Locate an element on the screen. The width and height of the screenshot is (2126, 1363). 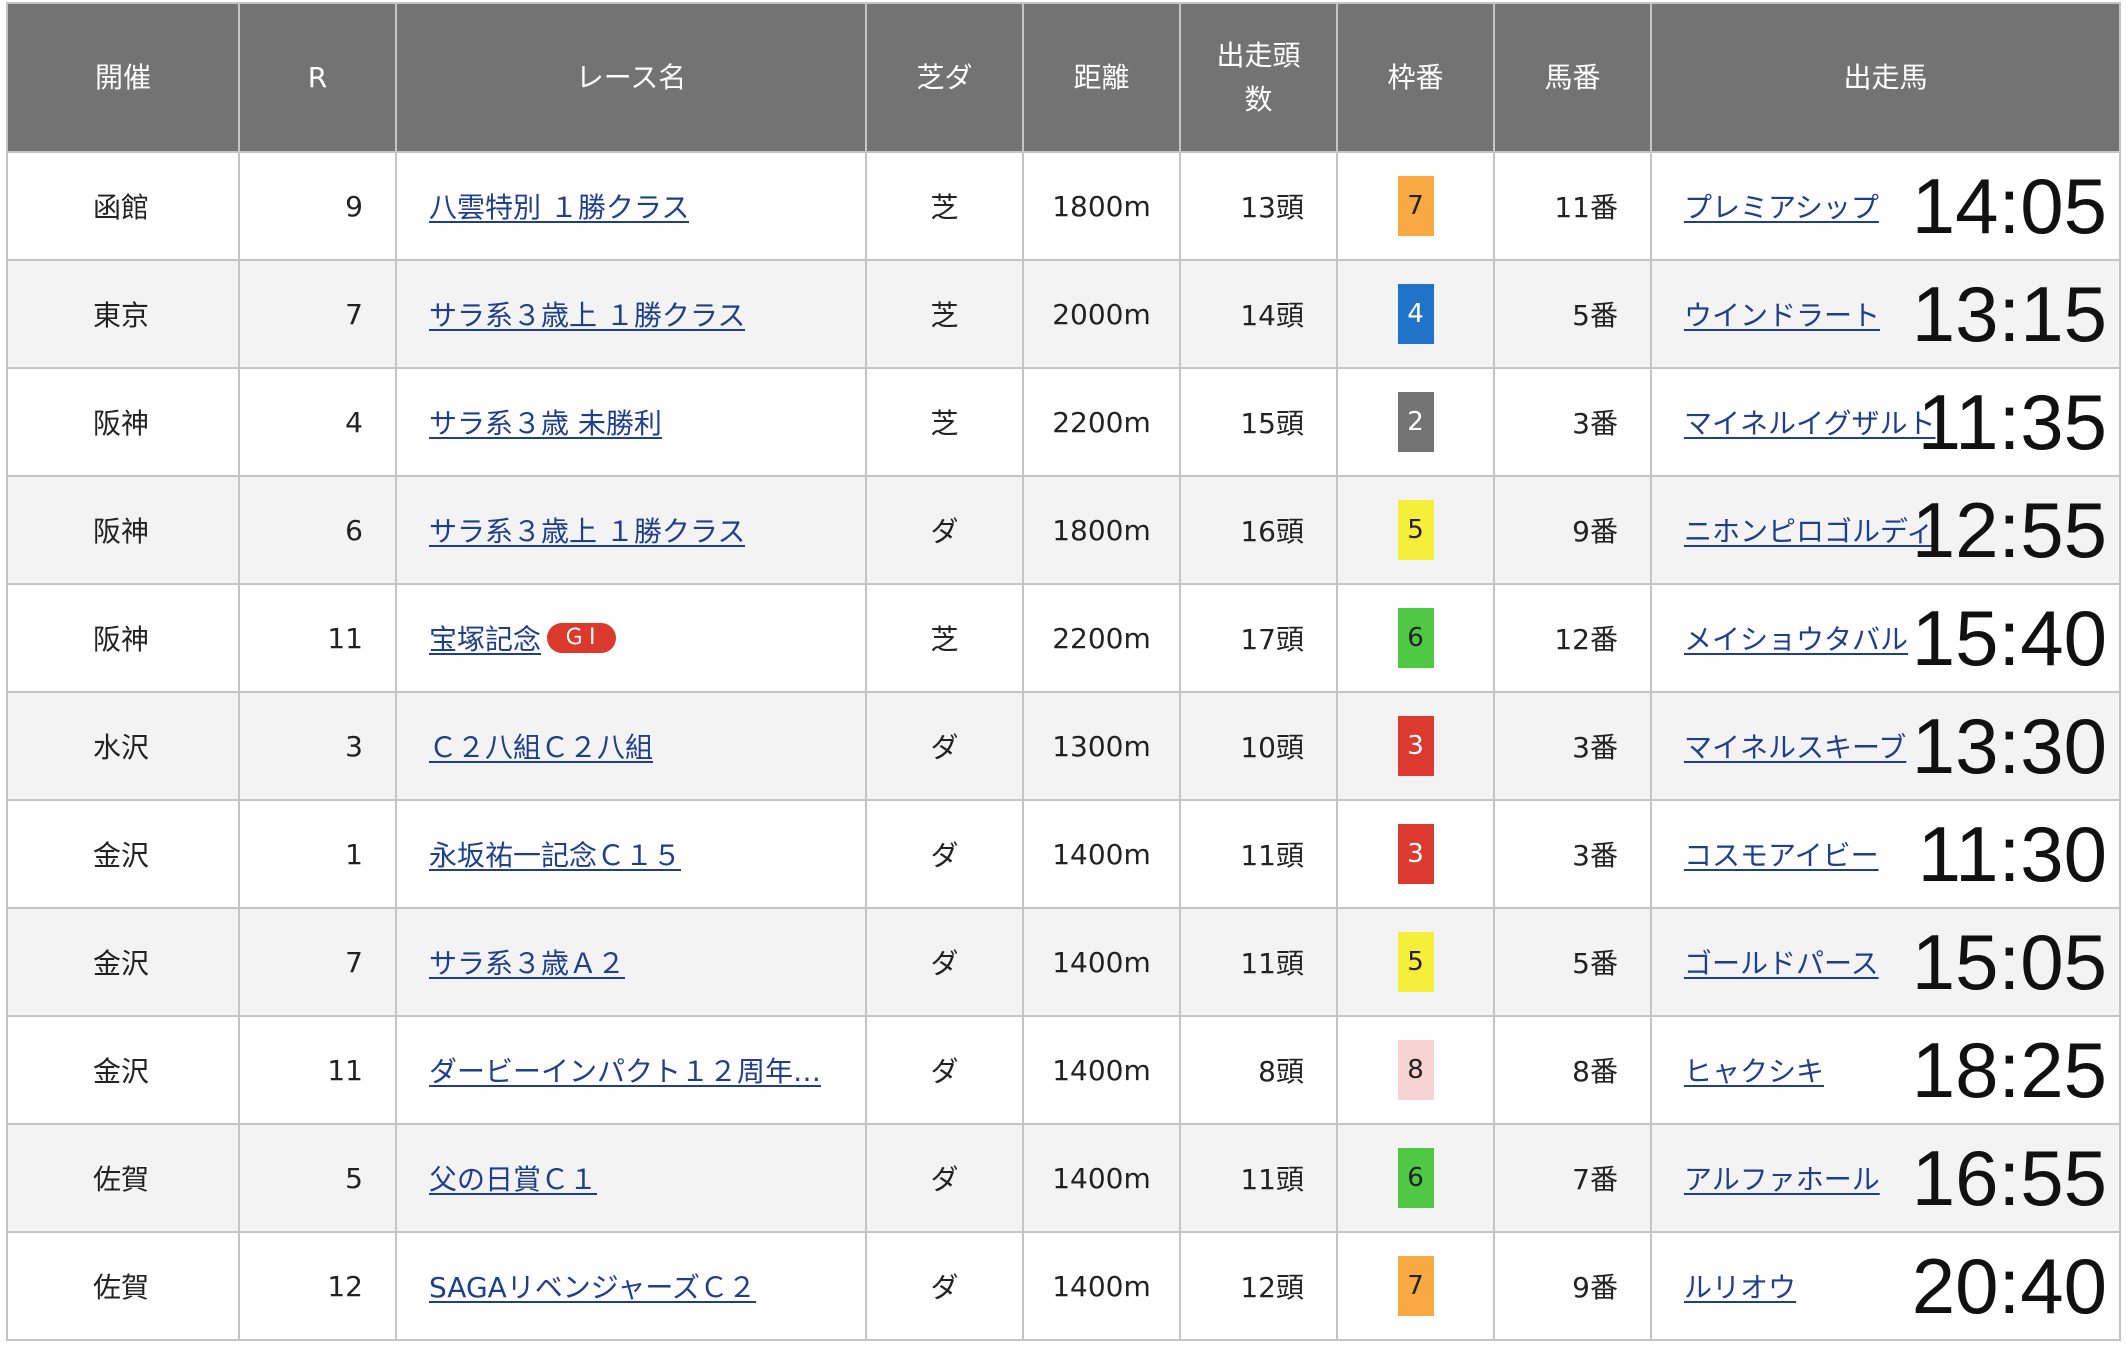
table-row: 金沢 7 サラ系３歳Ａ２ ダ 1400m 11頭 5 5番 ゴールドパース 15:05 is located at coordinates (1063, 962).